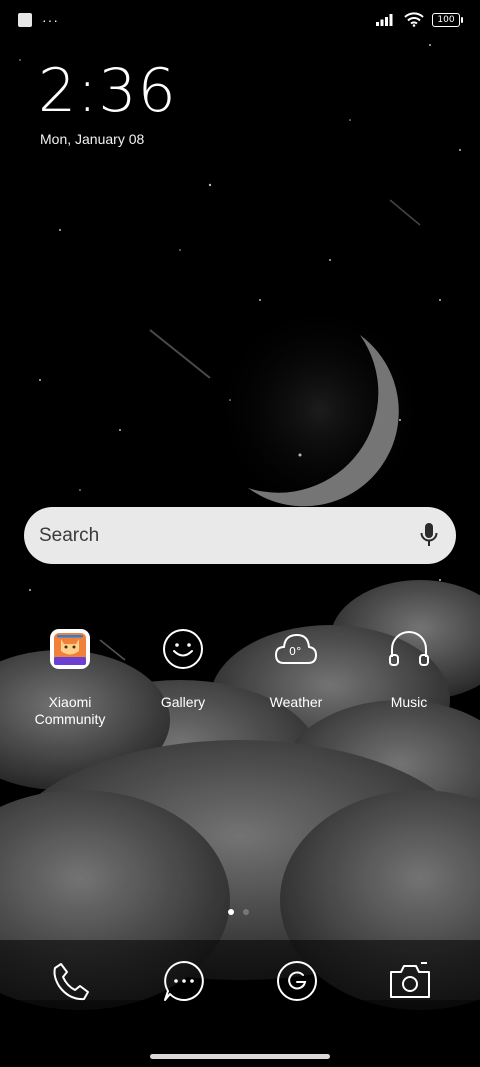  Describe the element at coordinates (297, 981) in the screenshot. I see `browser-g-icon` at that location.